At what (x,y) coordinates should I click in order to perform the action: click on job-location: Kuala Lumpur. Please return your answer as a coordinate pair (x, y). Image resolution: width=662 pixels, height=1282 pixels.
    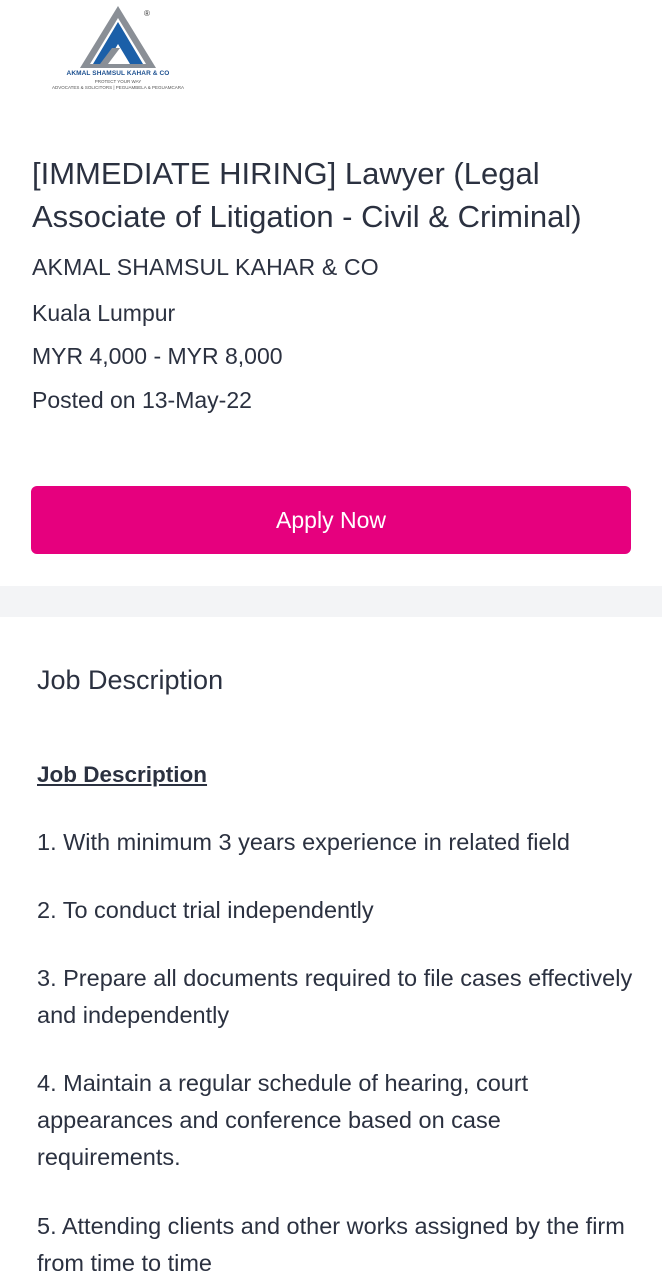
    Looking at the image, I should click on (104, 313).